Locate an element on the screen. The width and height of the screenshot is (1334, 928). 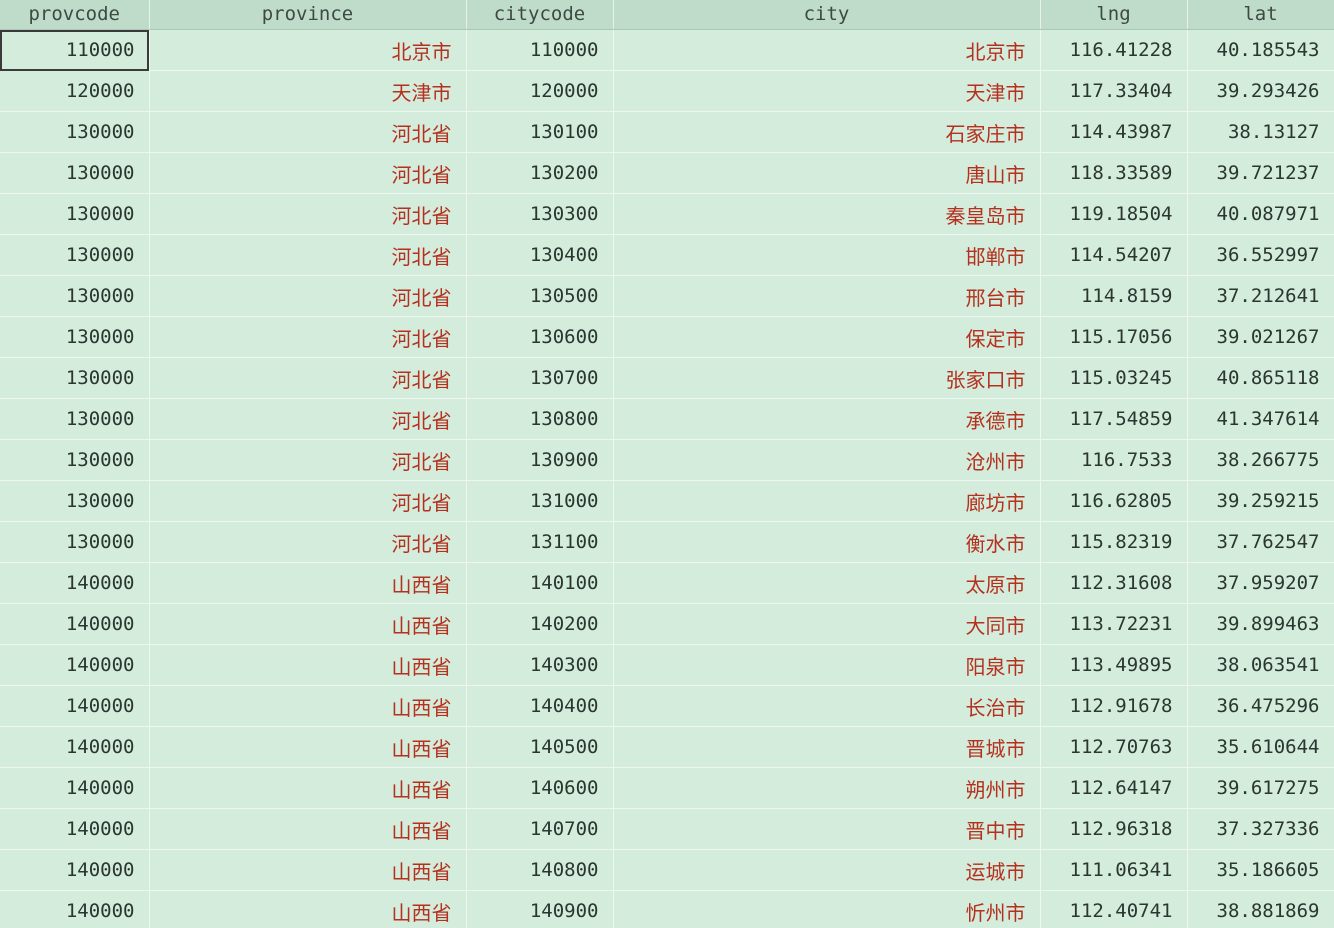
table-row: 130000 河北省 130500 邢台市 114.8159 37.212641 is located at coordinates (667, 296).